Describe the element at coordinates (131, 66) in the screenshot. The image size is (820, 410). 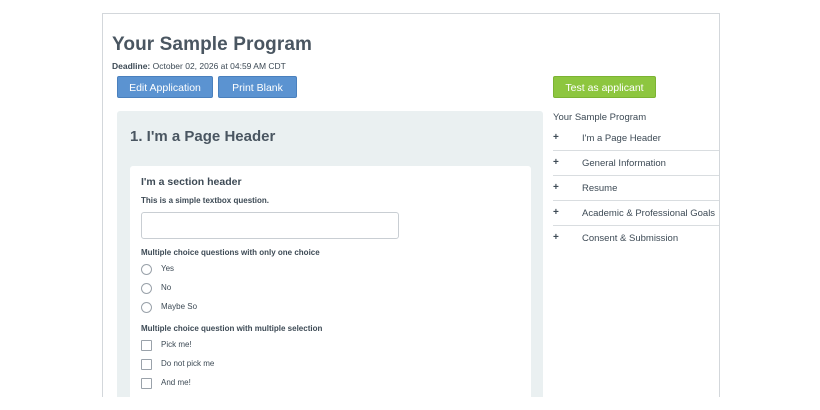
I see `deadline-label: Deadline:` at that location.